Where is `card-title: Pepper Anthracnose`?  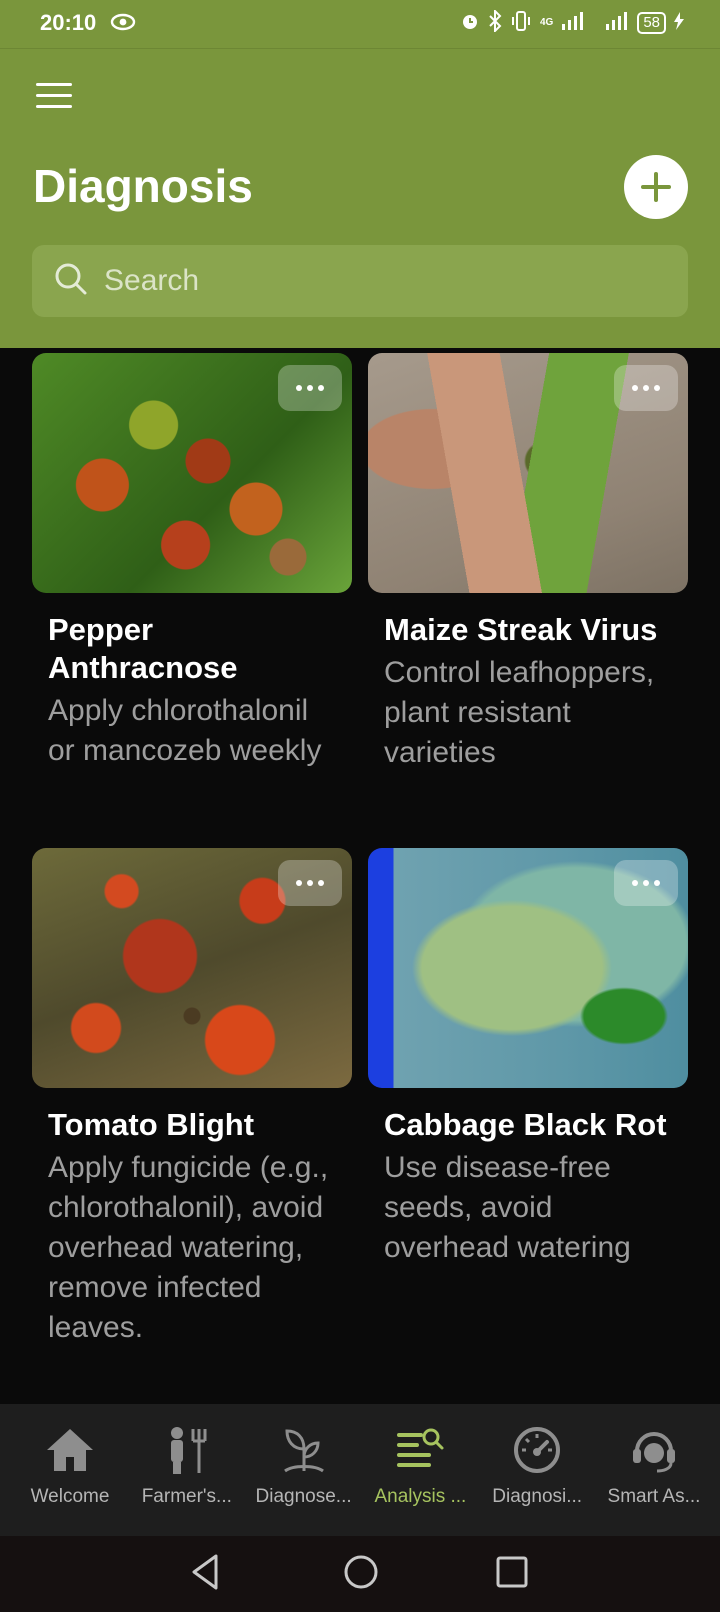 card-title: Pepper Anthracnose is located at coordinates (143, 648).